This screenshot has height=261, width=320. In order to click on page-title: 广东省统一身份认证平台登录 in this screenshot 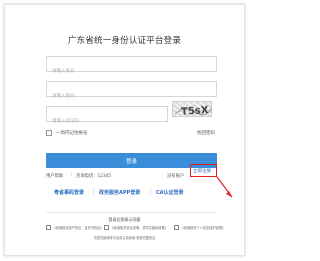, I will do `click(124, 41)`.